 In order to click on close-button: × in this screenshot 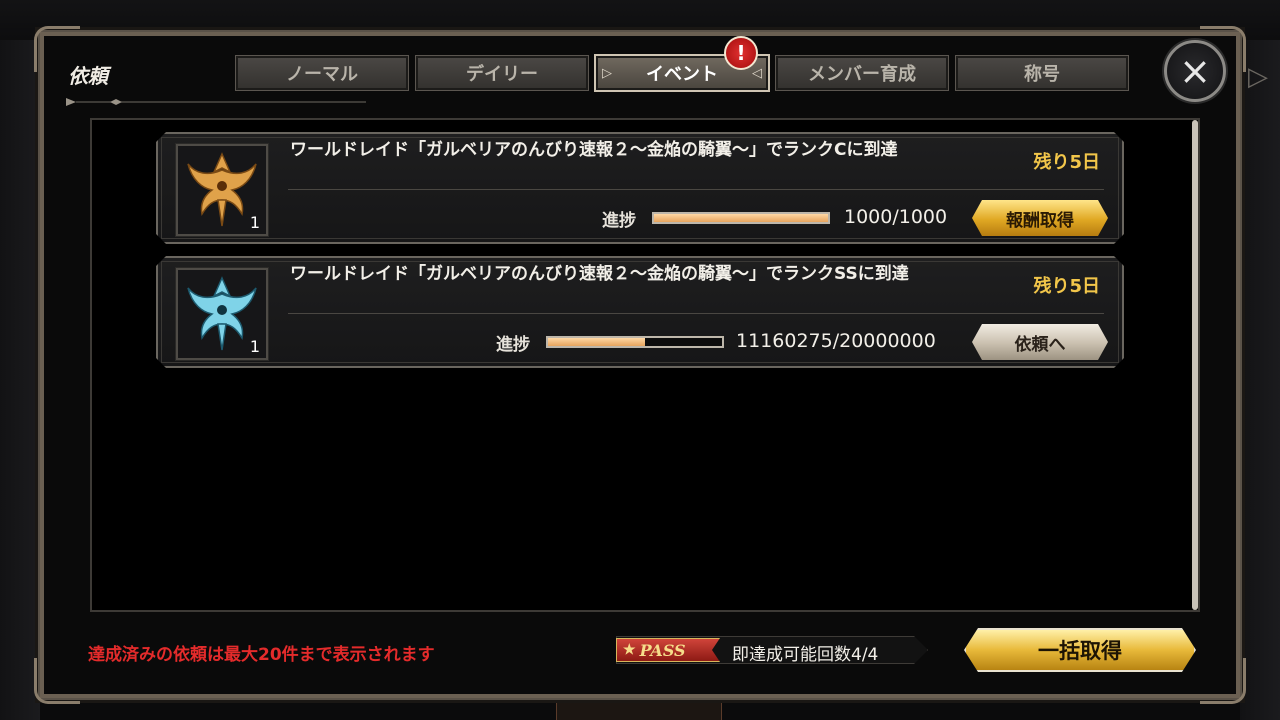, I will do `click(1195, 71)`.